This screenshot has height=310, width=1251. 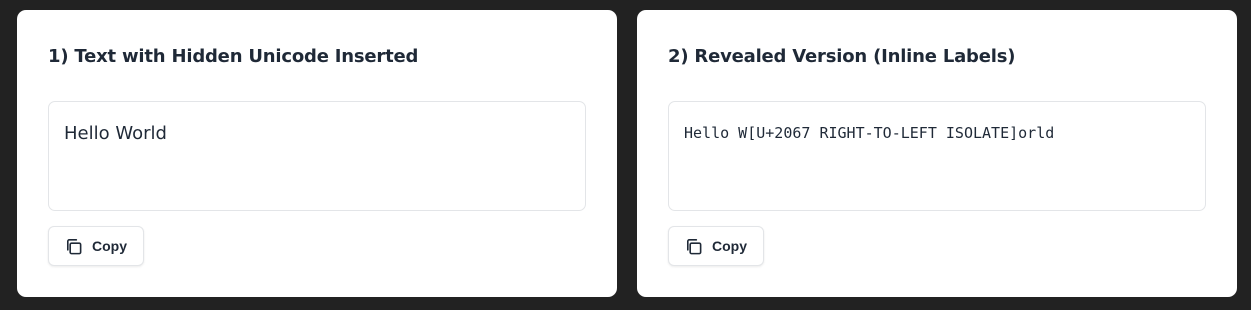 I want to click on card-title-hidden-unicode: 1) Text with Hidden Unicode Inserted, so click(x=233, y=56).